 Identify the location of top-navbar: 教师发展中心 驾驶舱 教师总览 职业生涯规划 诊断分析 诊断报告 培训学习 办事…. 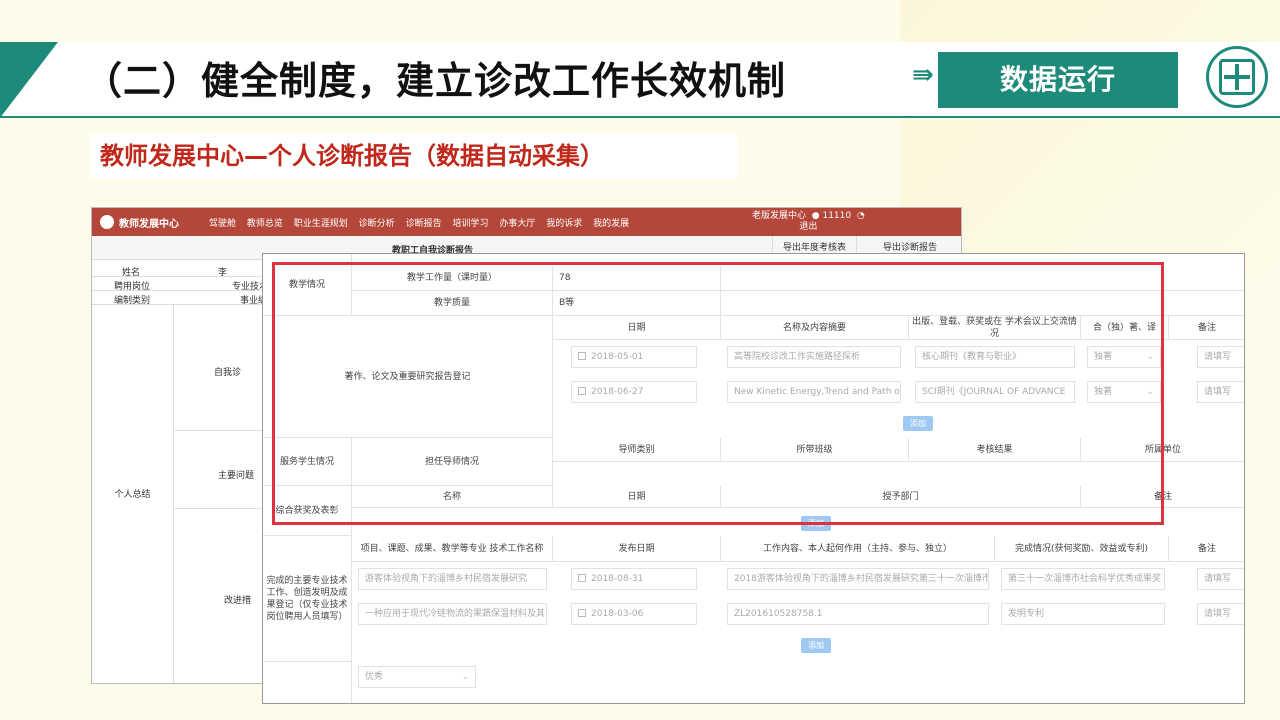
(526, 222).